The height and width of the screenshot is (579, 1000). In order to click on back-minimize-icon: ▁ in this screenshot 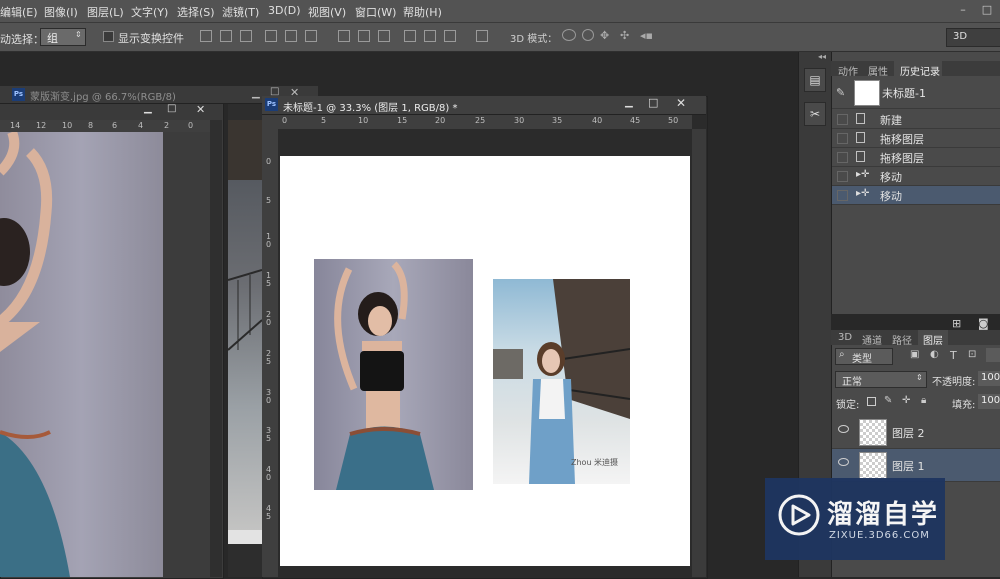, I will do `click(148, 108)`.